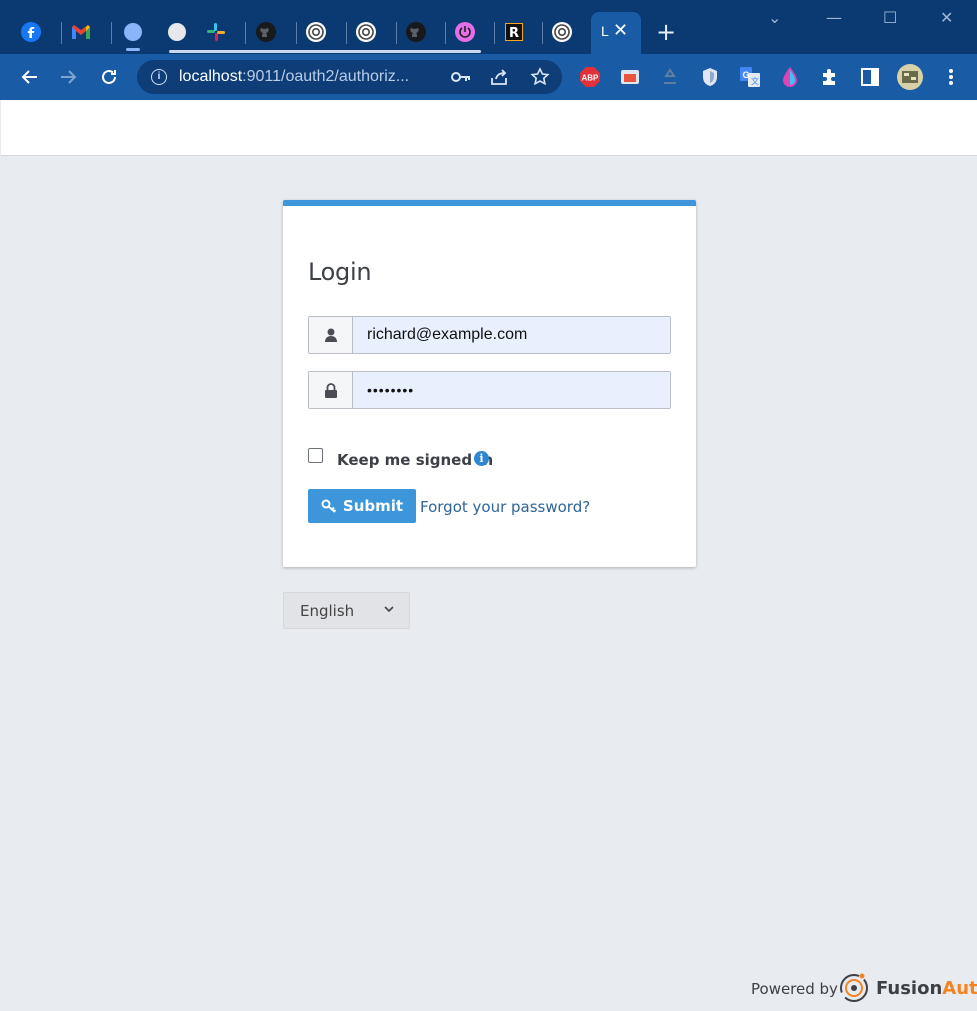 The height and width of the screenshot is (1011, 977). What do you see at coordinates (159, 77) in the screenshot?
I see `site-info-icon: i` at bounding box center [159, 77].